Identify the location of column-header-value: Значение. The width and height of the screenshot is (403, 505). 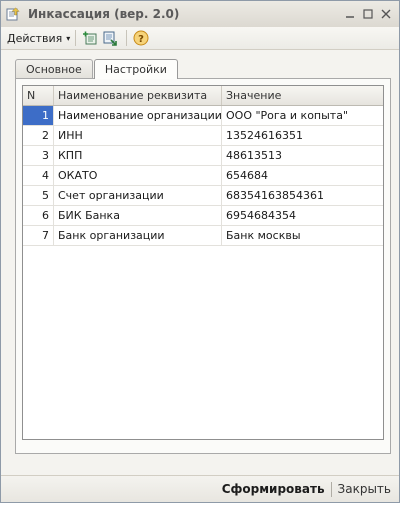
(302, 95).